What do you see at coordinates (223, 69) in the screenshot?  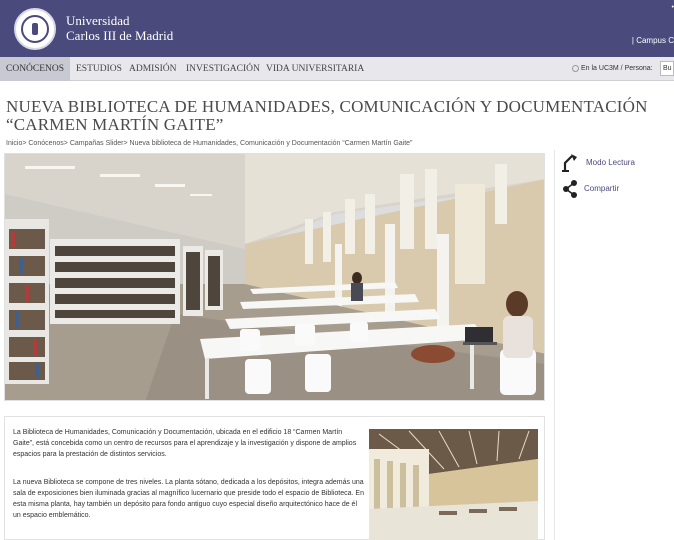 I see `nav-item-investigacion: INVESTIGACIÓN` at bounding box center [223, 69].